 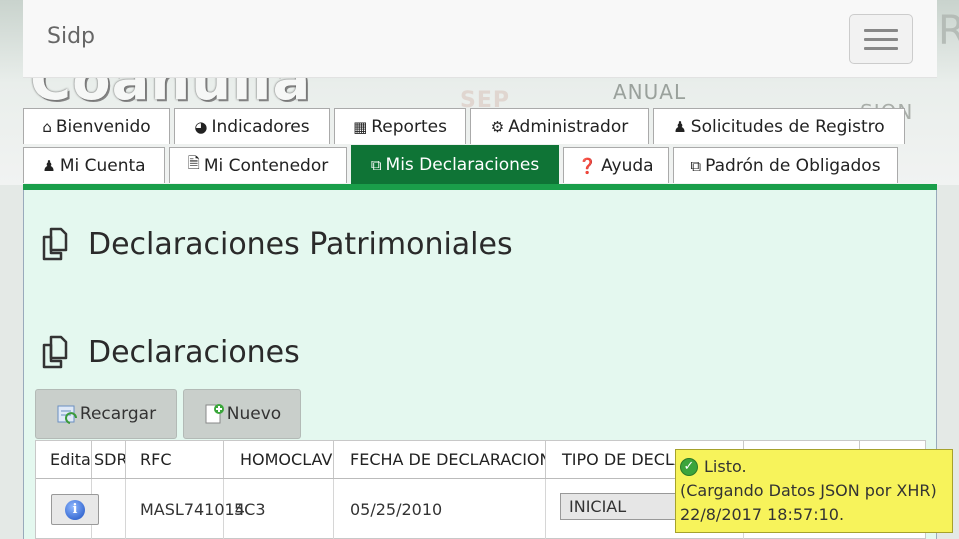 I want to click on tab-padron-obligados: ⧉ Padrón de Obligados, so click(x=785, y=165).